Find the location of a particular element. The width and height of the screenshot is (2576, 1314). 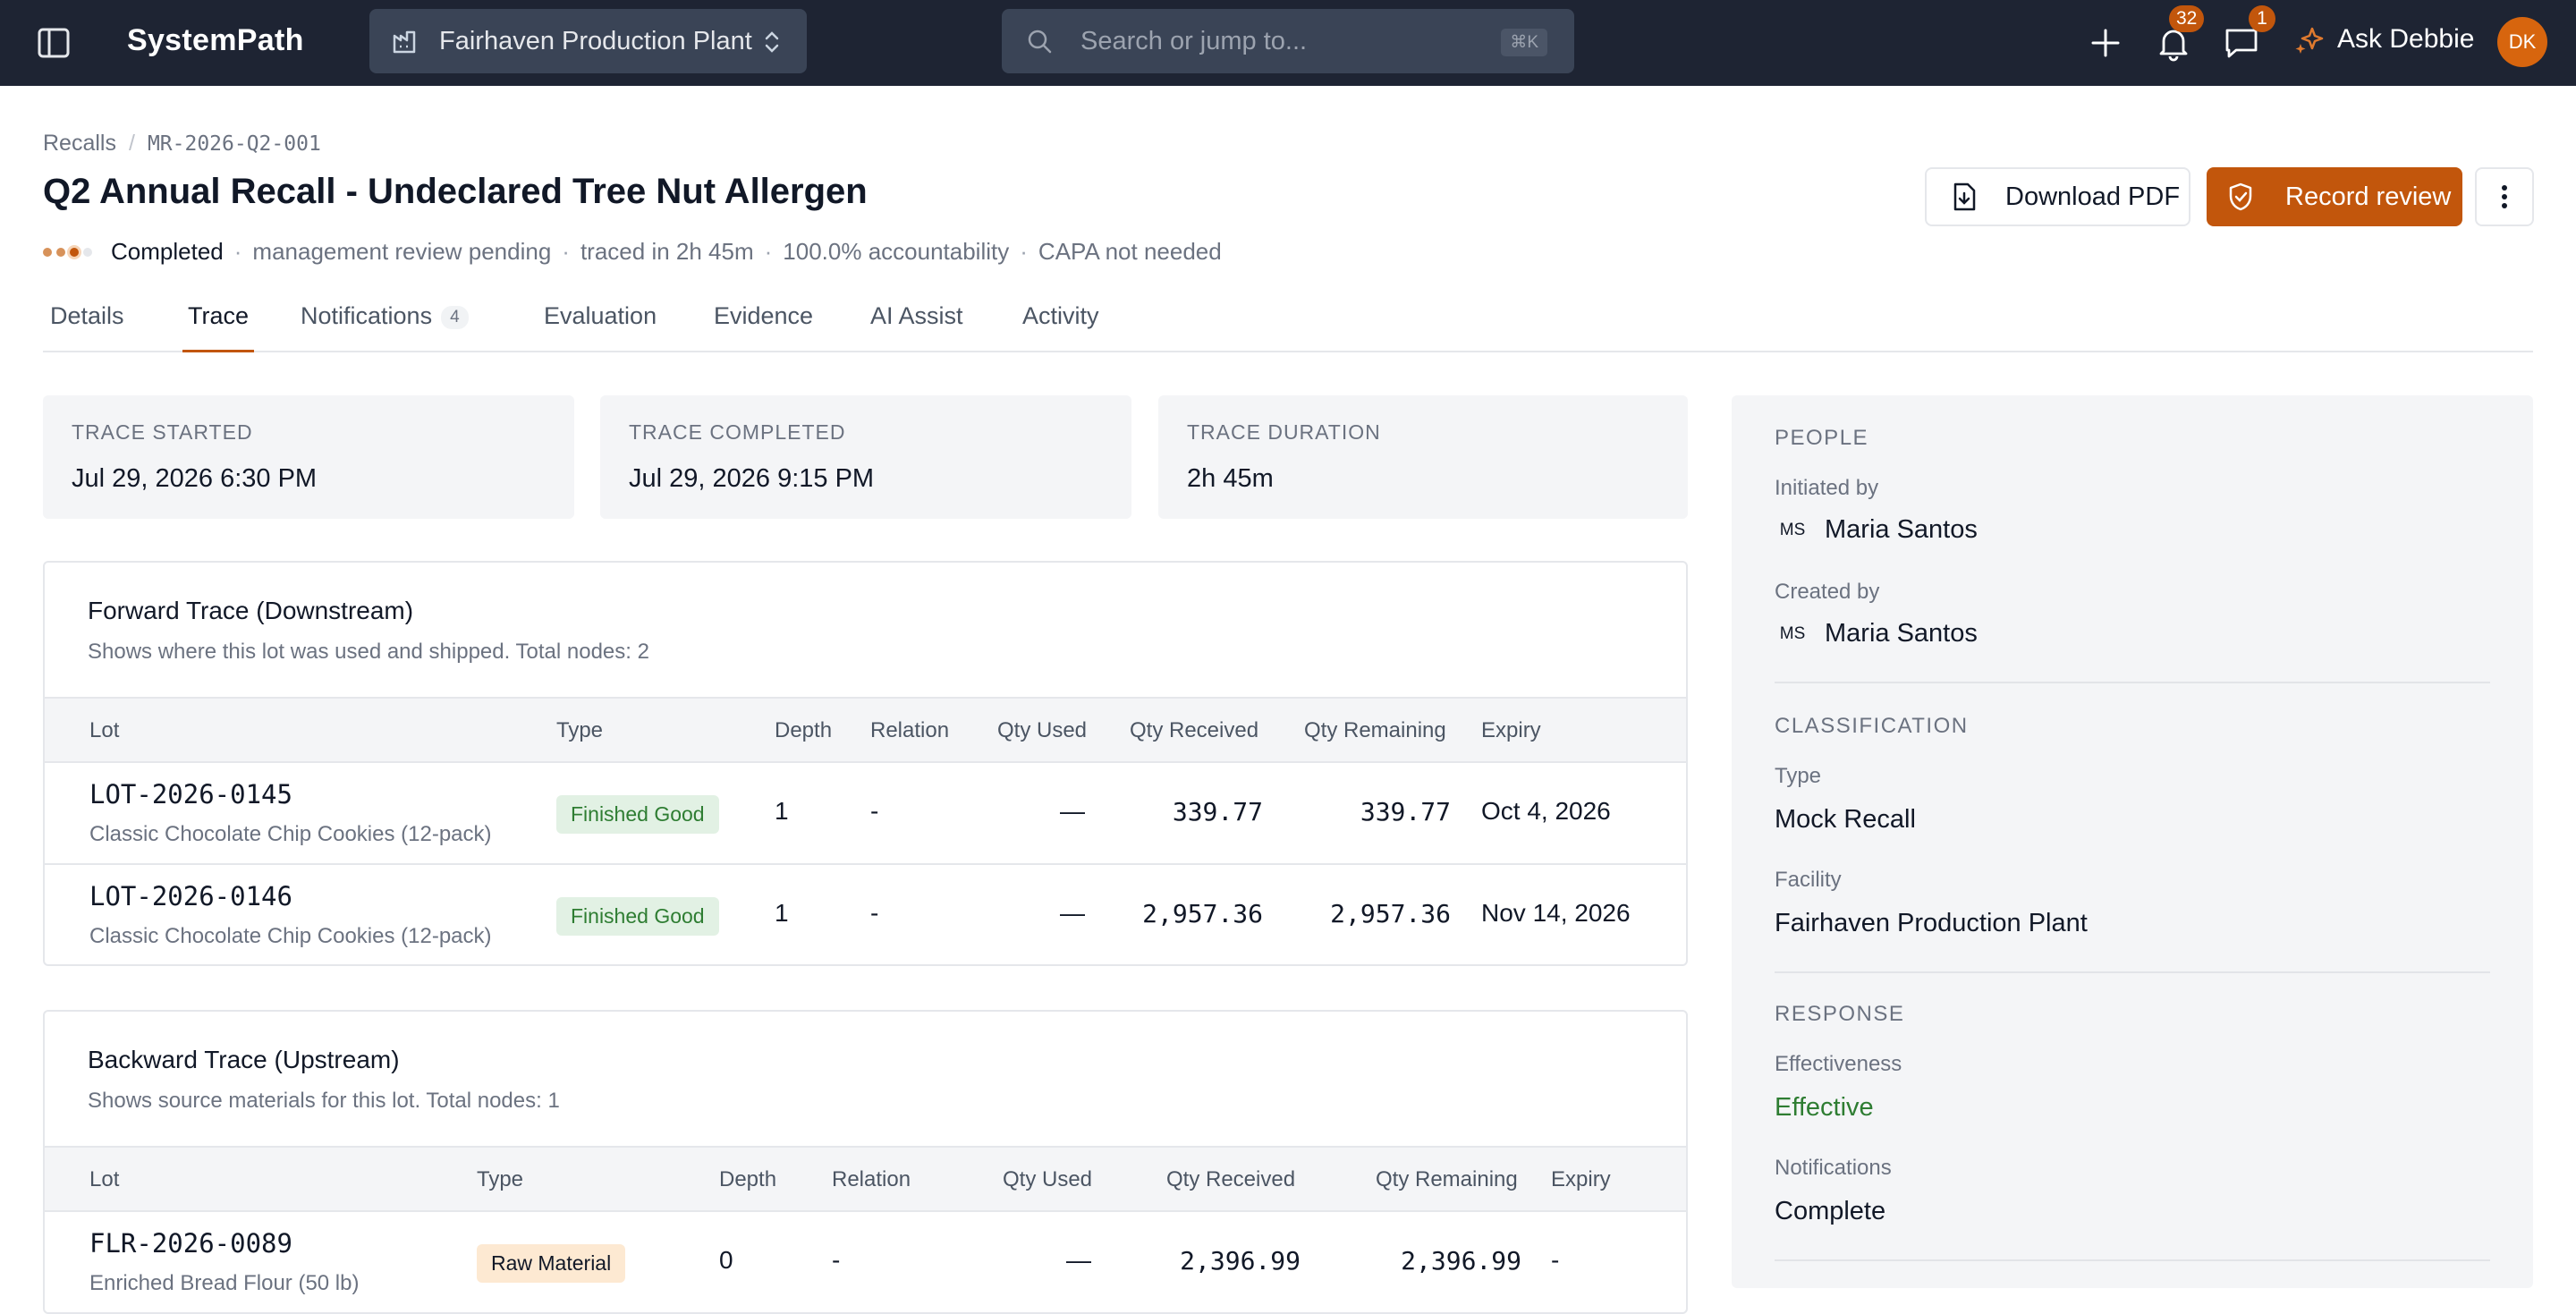

search-icon is located at coordinates (1040, 42).